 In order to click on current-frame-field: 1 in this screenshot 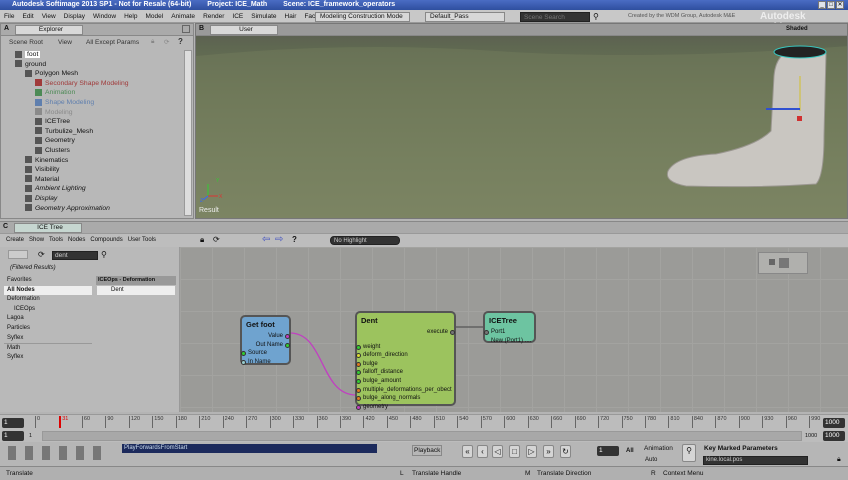, I will do `click(608, 451)`.